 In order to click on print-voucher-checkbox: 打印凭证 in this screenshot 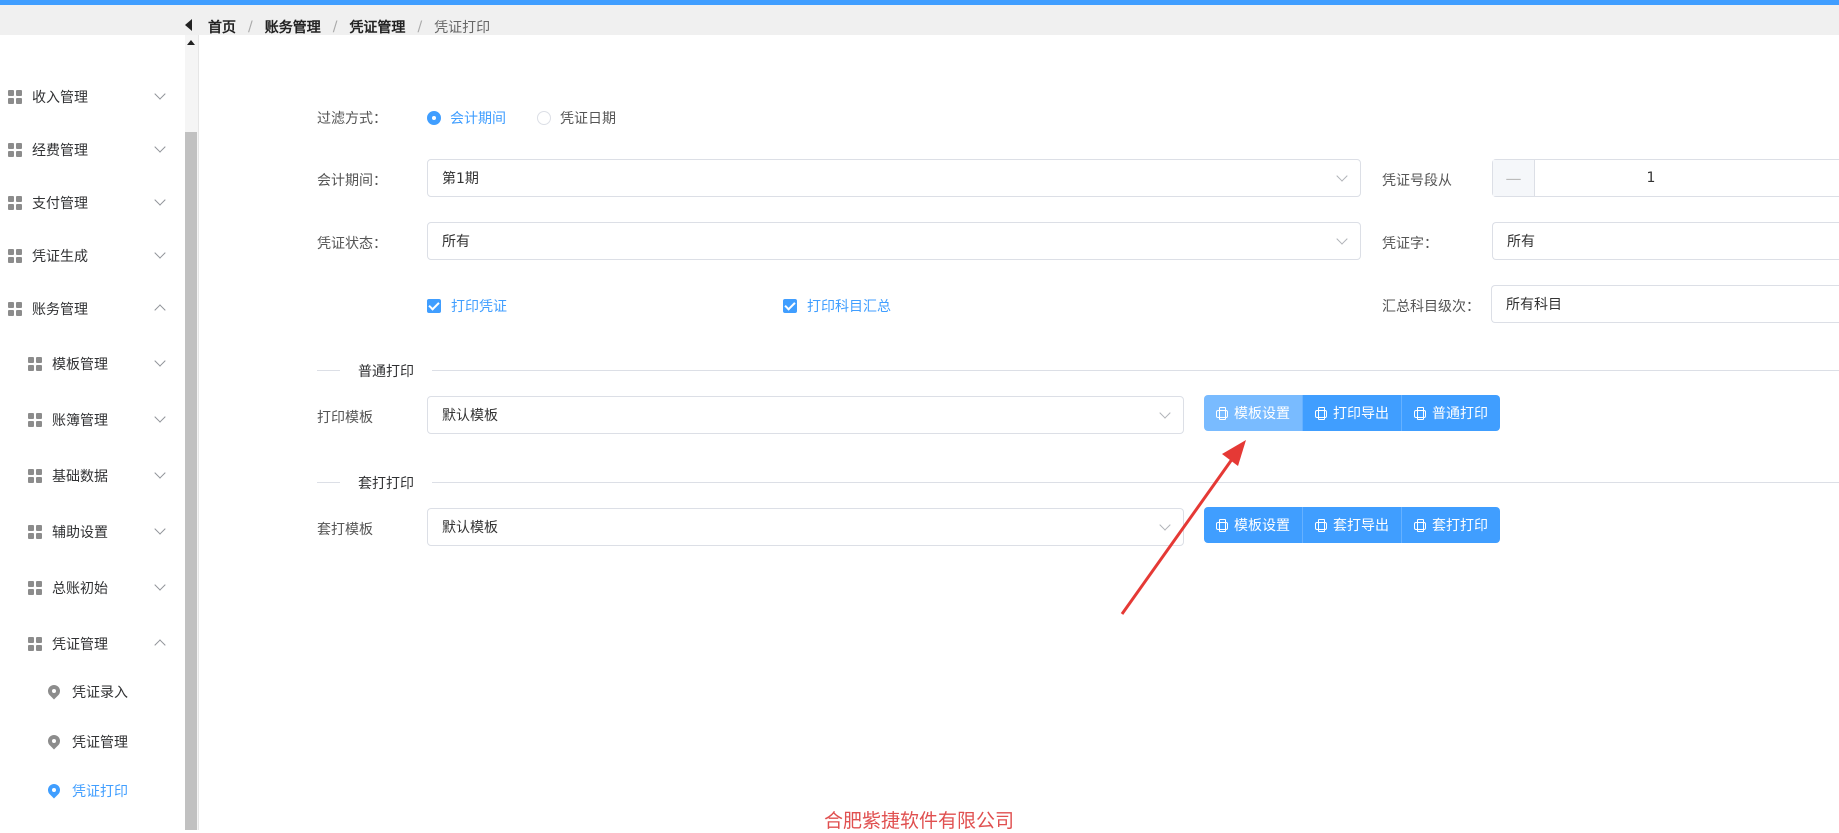, I will do `click(467, 306)`.